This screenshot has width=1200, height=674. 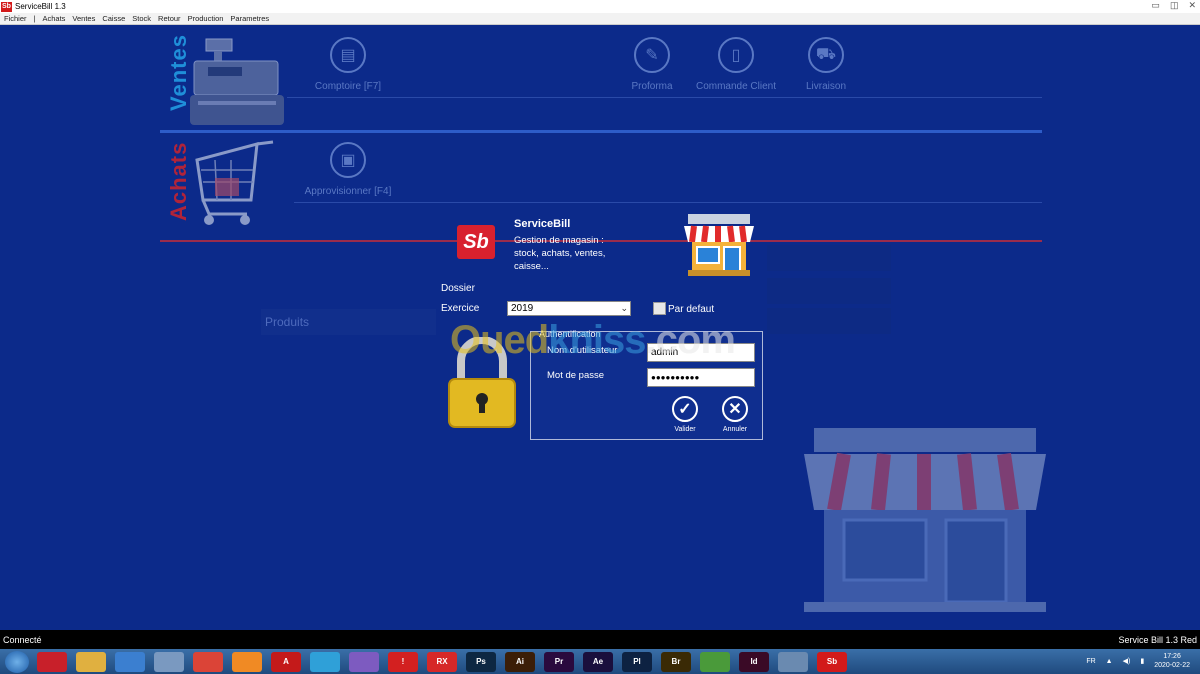 What do you see at coordinates (690, 340) in the screenshot?
I see `watermark-part-3: .com` at bounding box center [690, 340].